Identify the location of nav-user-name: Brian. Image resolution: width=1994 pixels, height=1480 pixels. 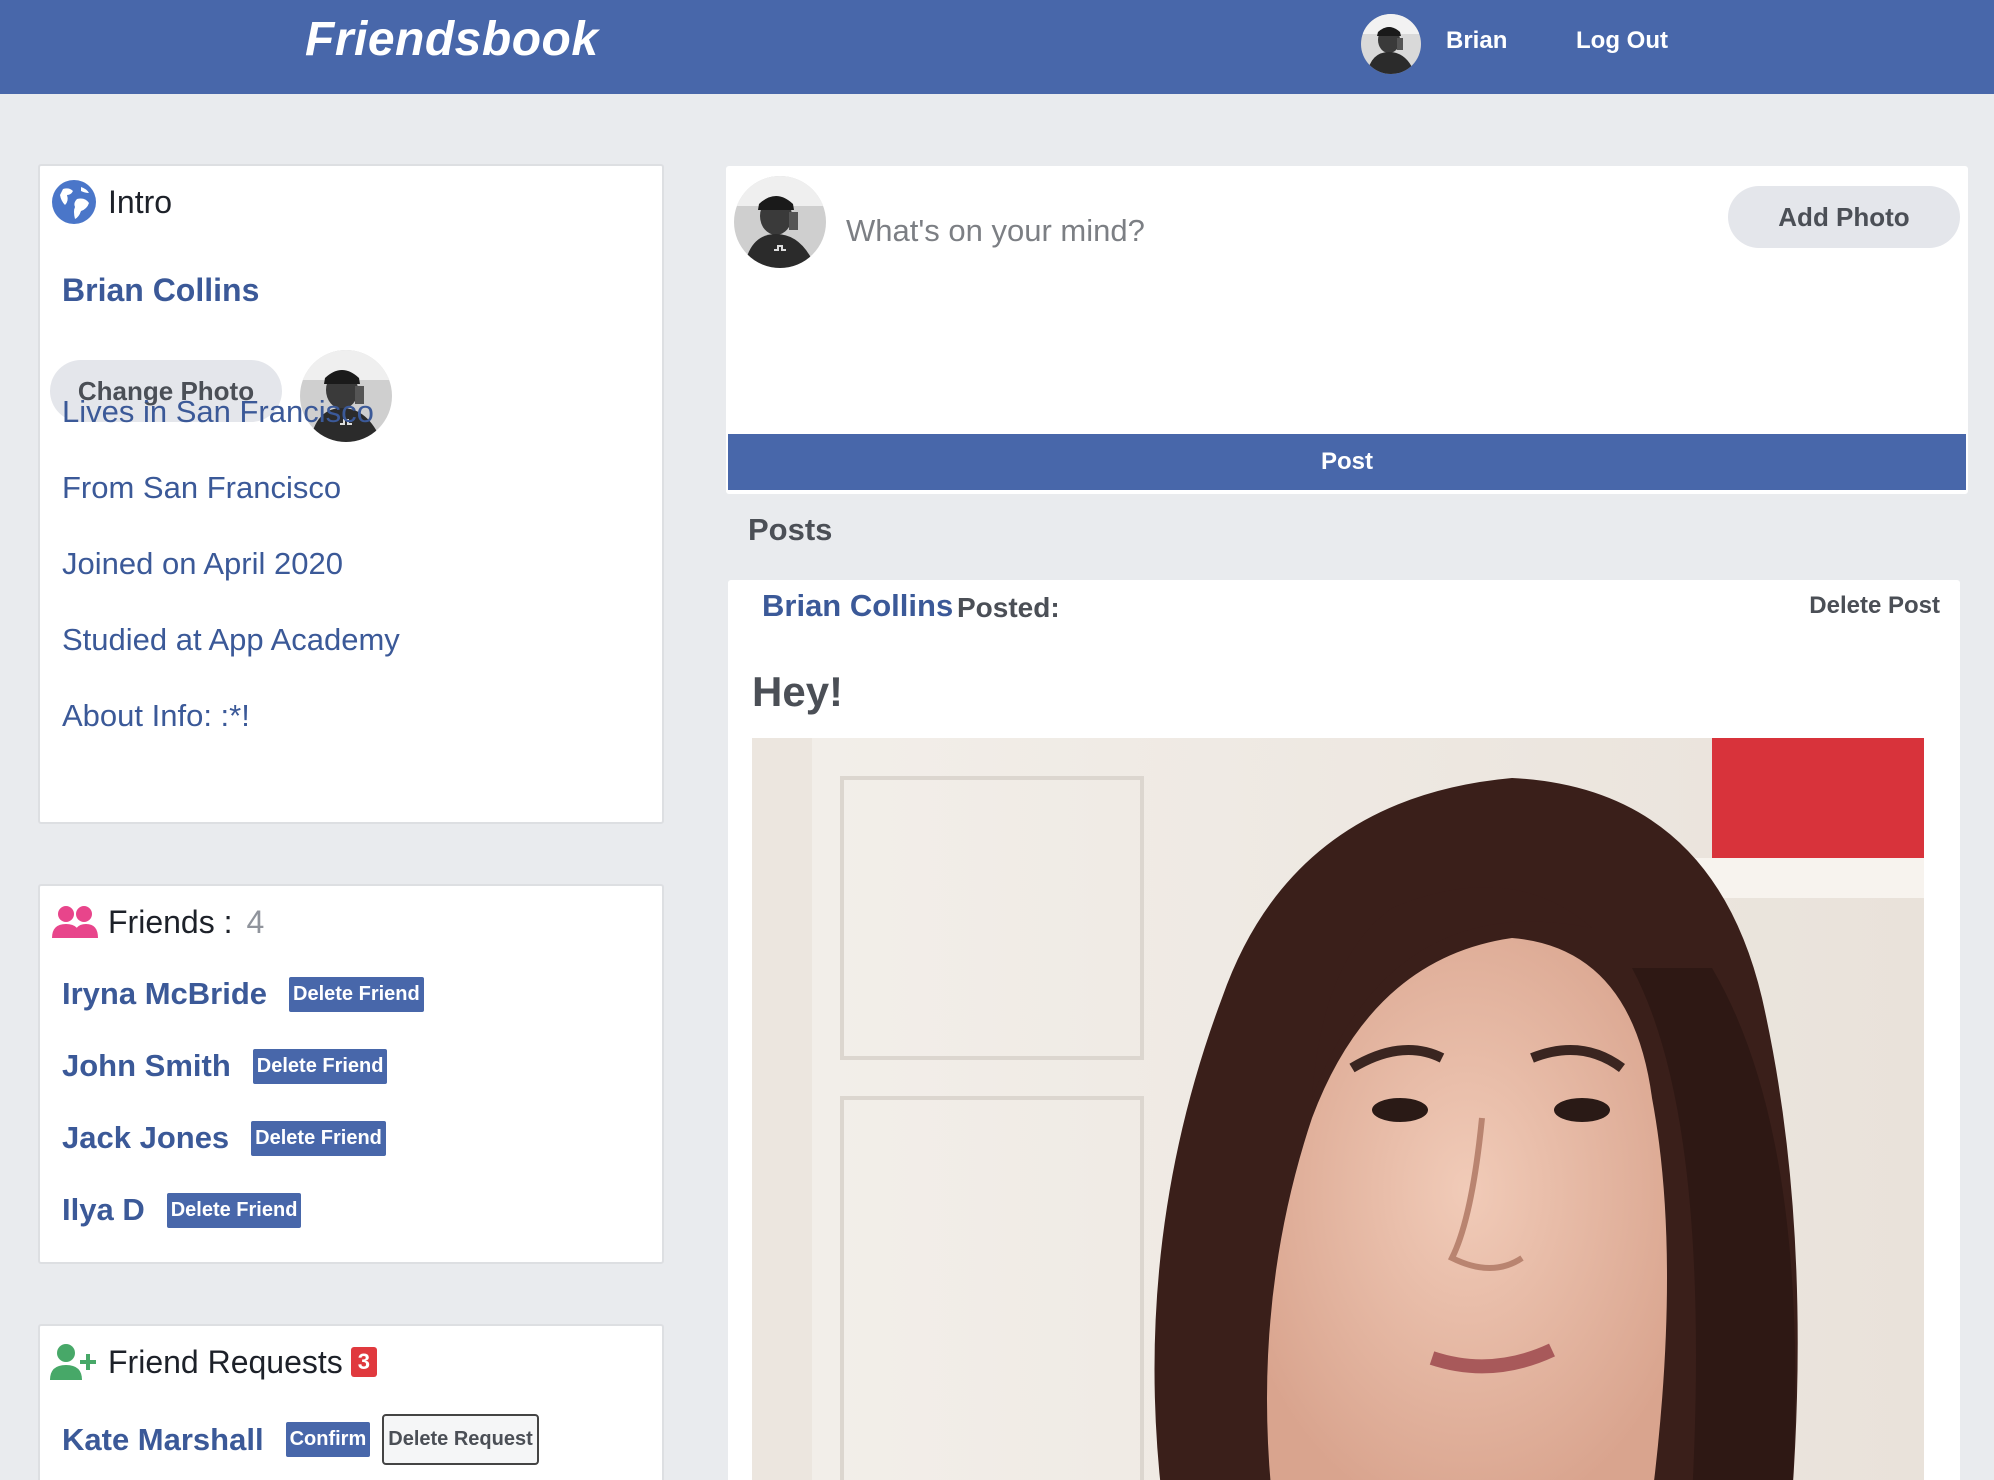
(1476, 41).